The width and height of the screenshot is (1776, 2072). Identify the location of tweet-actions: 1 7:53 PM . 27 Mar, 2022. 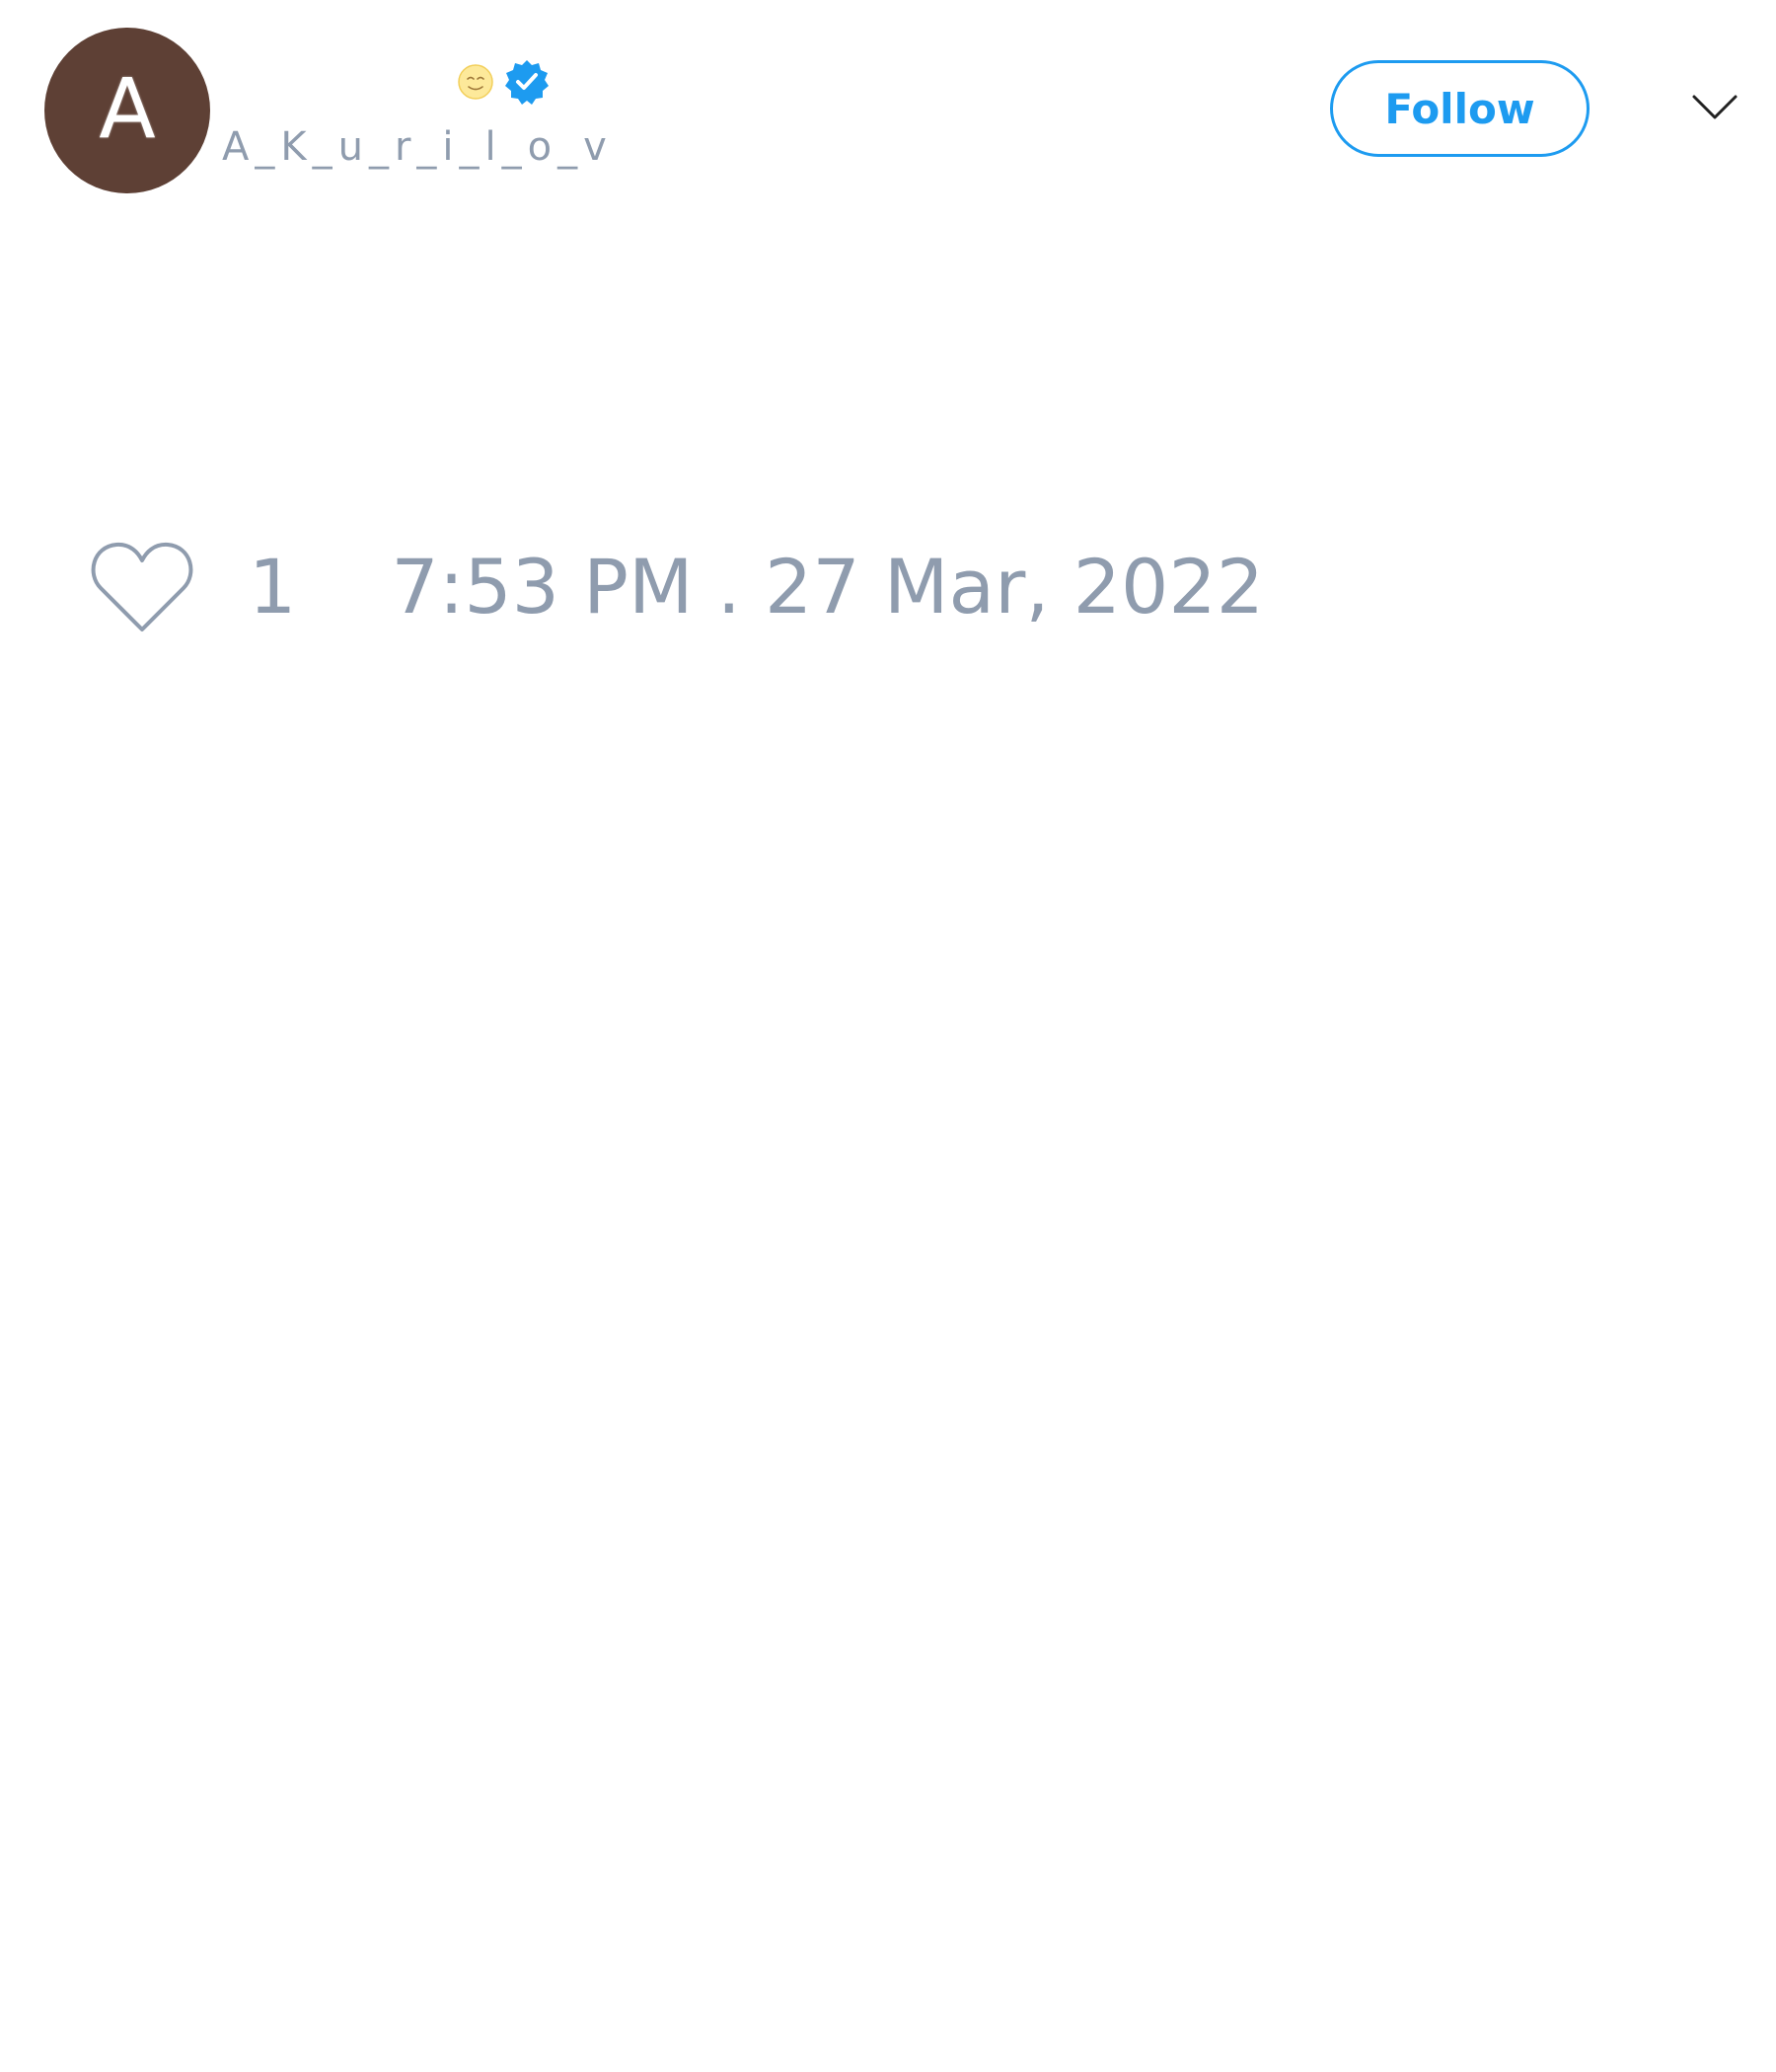
(677, 587).